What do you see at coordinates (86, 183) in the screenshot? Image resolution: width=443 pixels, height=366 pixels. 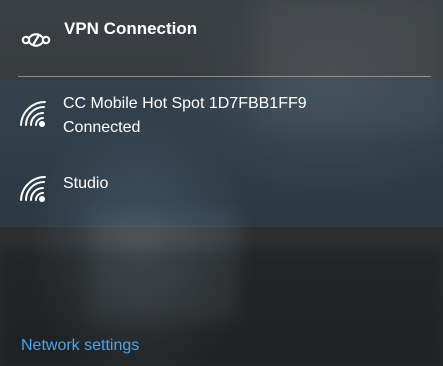 I see `network-name: Studio` at bounding box center [86, 183].